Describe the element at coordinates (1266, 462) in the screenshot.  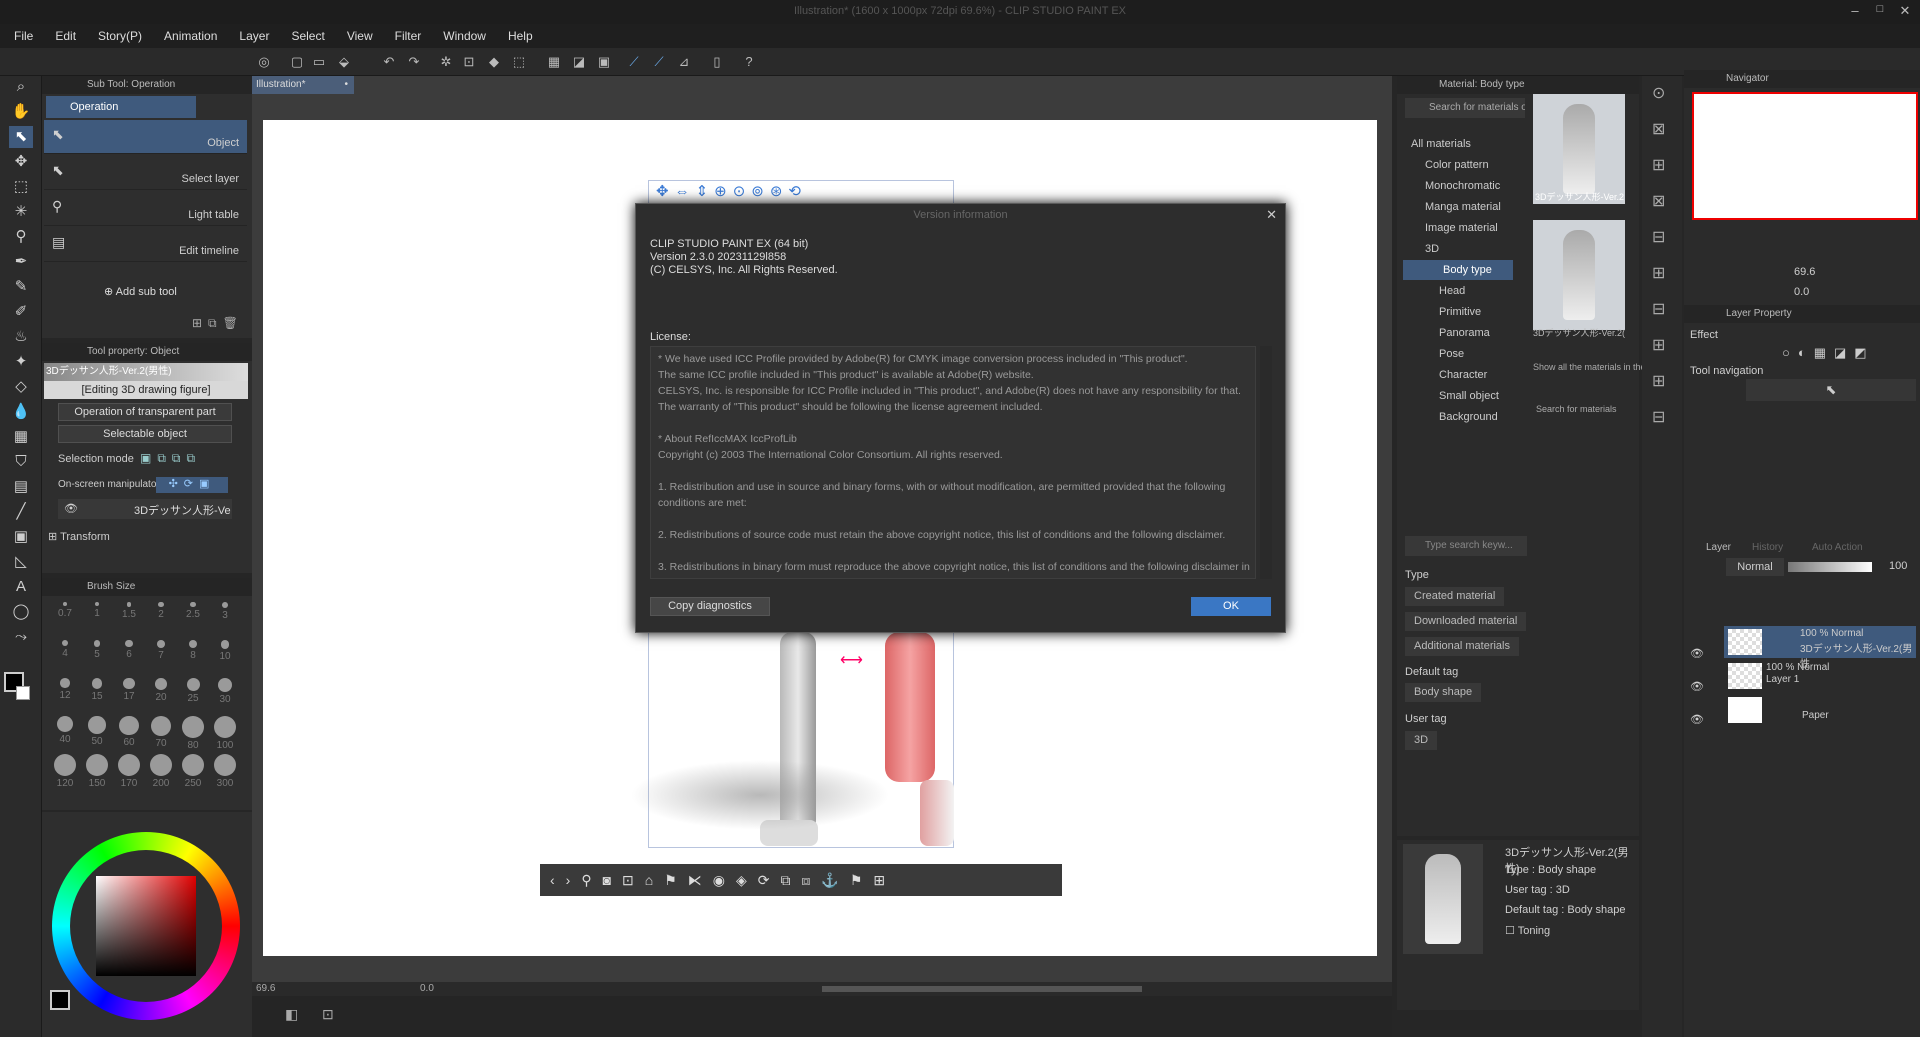
I see `license-scrollbar` at that location.